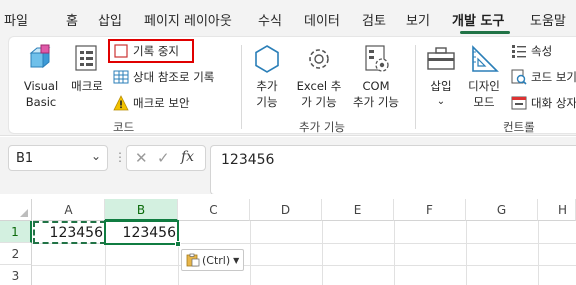 The height and width of the screenshot is (285, 576). Describe the element at coordinates (441, 59) in the screenshot. I see `toolbox-icon` at that location.